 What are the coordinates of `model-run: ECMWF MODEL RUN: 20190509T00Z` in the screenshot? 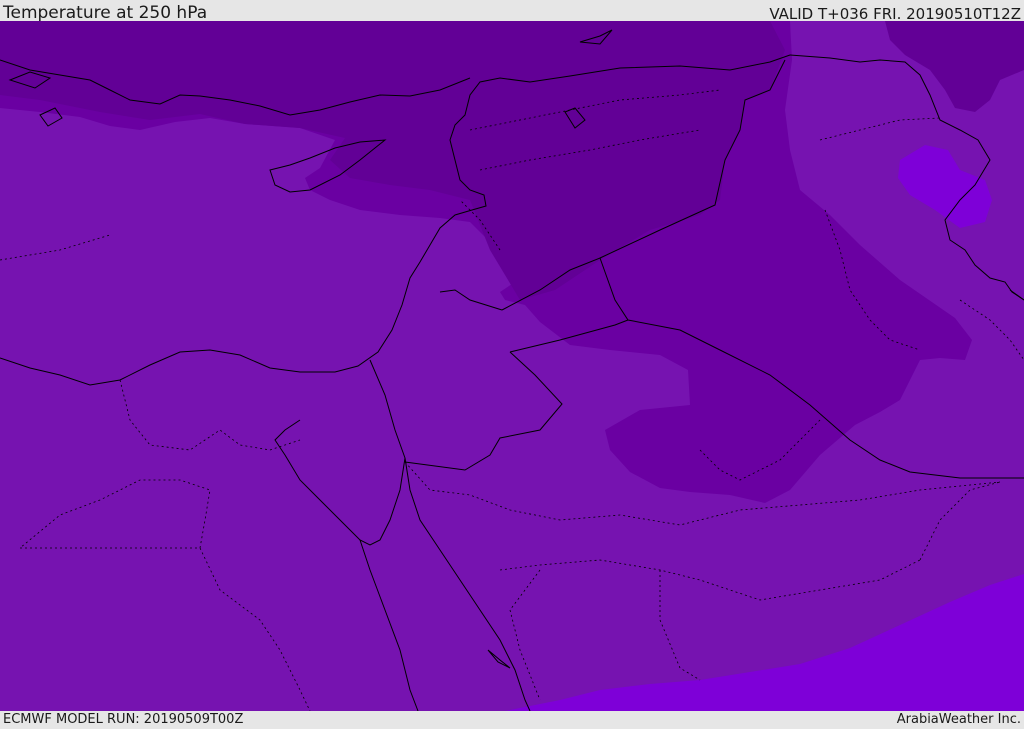 It's located at (123, 719).